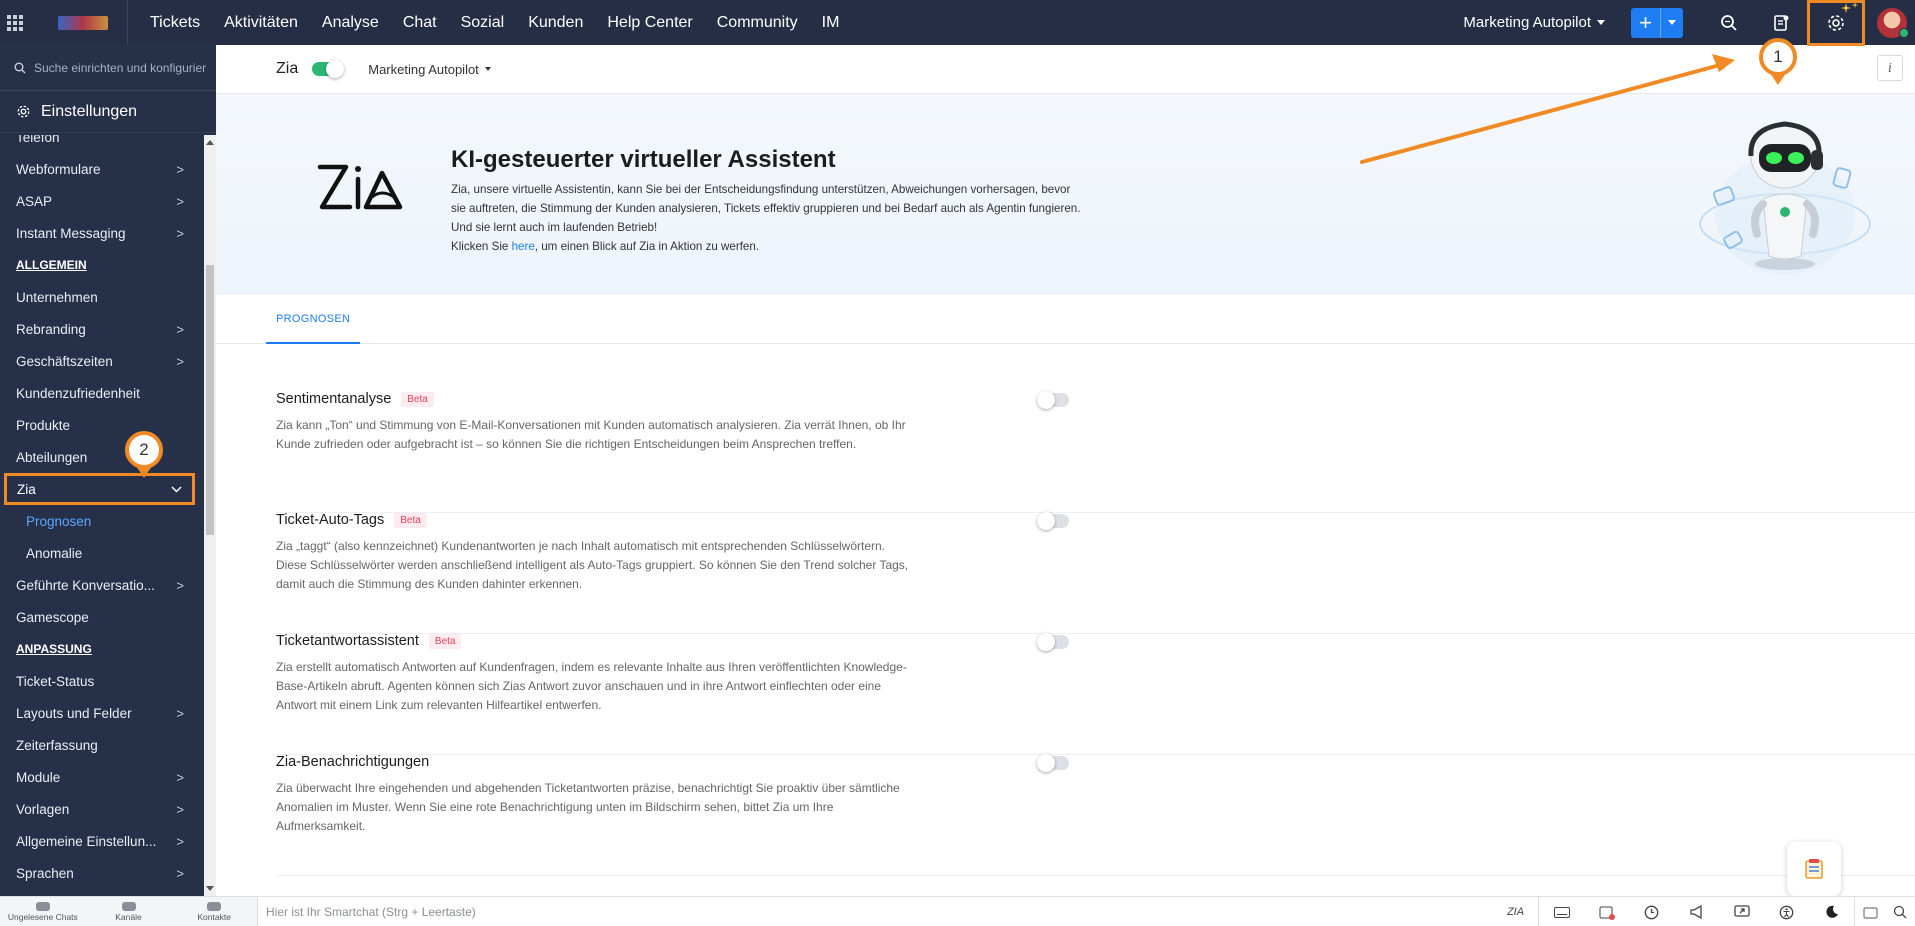 This screenshot has height=926, width=1915. Describe the element at coordinates (102, 681) in the screenshot. I see `sidebar-item-ticket-status: Ticket-Status` at that location.